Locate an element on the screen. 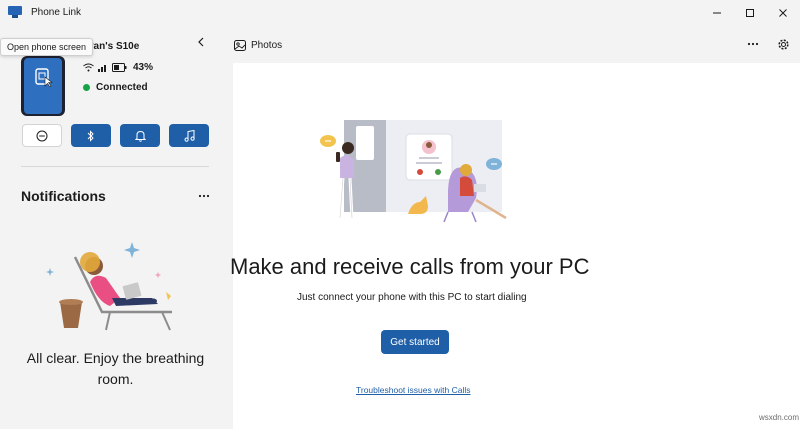  close-button is located at coordinates (783, 13).